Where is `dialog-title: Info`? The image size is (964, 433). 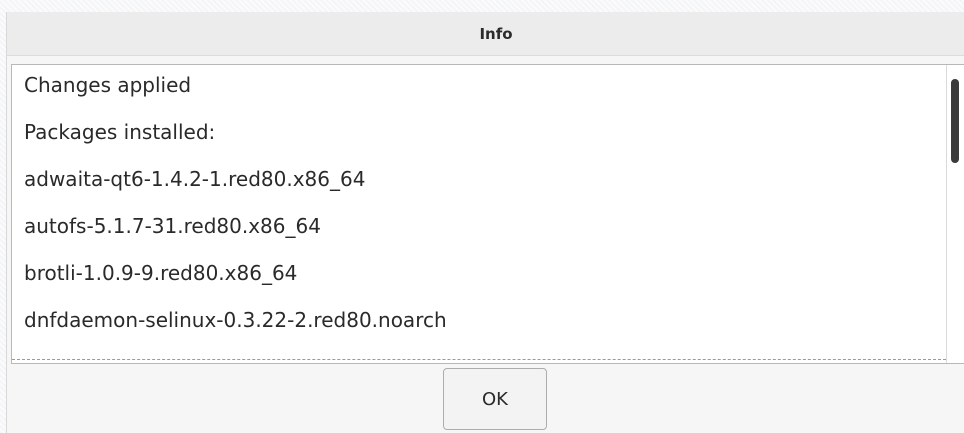
dialog-title: Info is located at coordinates (496, 33).